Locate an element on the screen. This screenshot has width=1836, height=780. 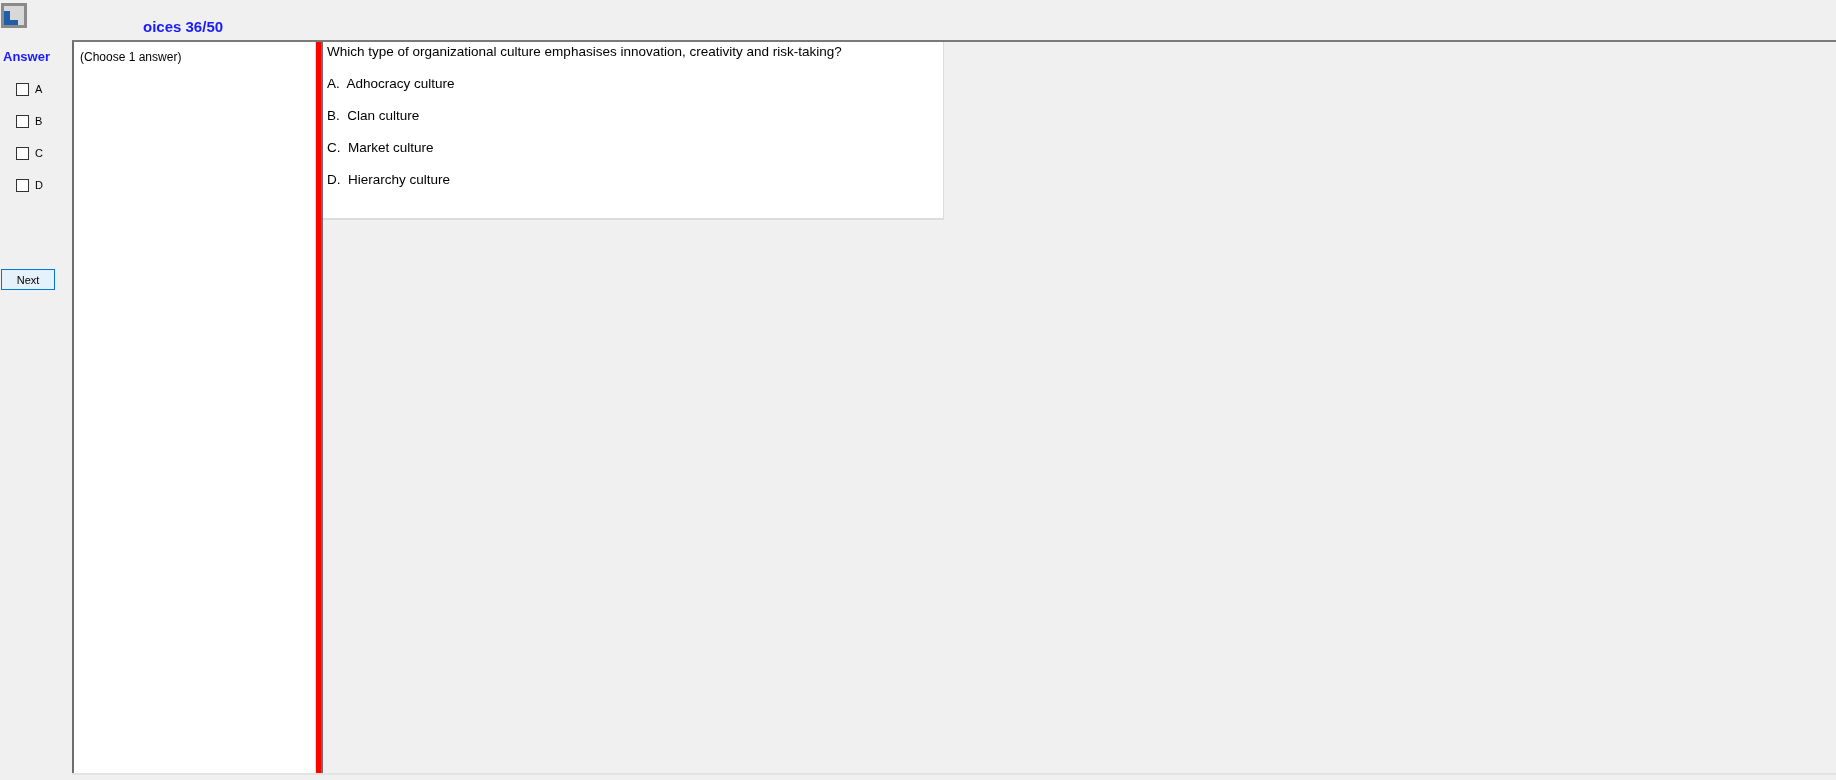
next-button: Next is located at coordinates (28, 279).